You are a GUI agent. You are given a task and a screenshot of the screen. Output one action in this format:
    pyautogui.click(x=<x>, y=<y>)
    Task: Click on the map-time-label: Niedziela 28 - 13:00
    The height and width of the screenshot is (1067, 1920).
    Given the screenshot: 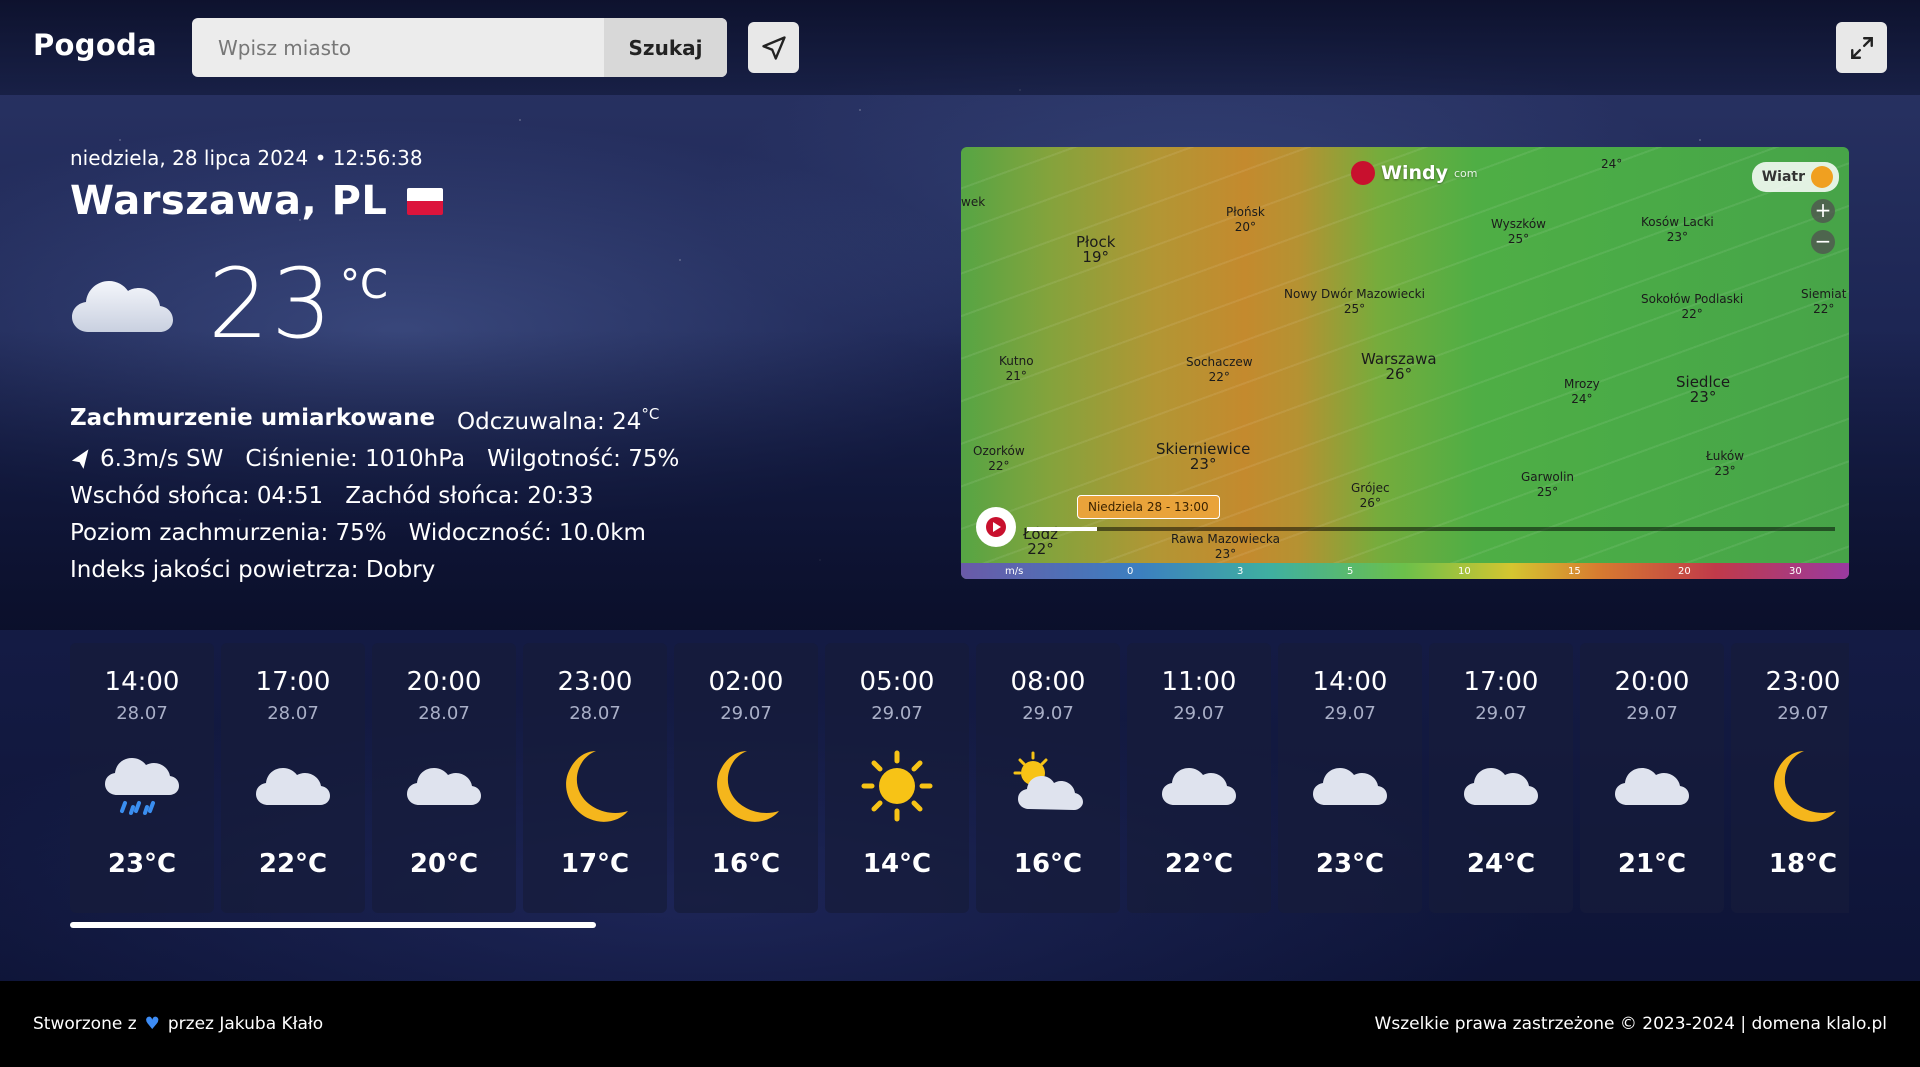 What is the action you would take?
    pyautogui.click(x=1148, y=507)
    